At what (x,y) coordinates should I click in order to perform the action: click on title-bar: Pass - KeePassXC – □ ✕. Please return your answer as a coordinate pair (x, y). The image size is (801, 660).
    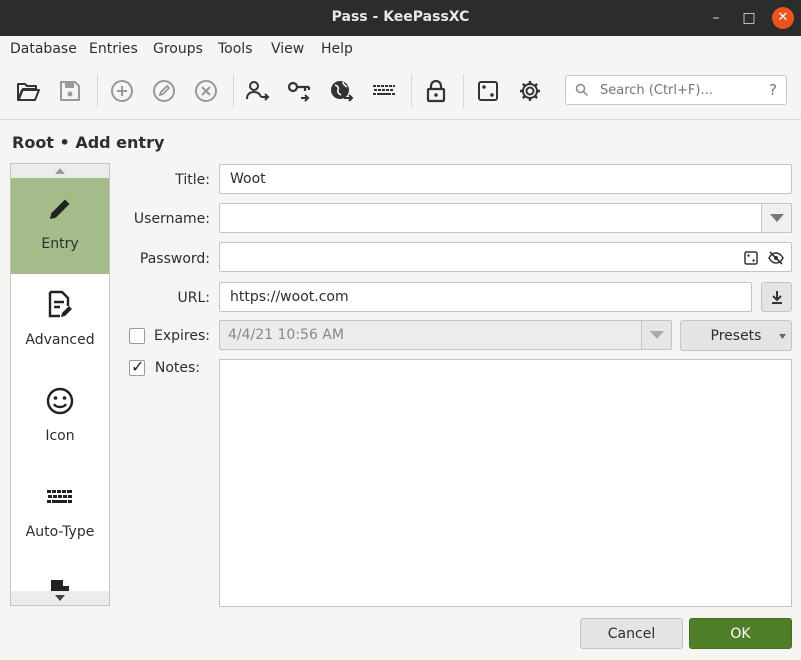
    Looking at the image, I should click on (400, 18).